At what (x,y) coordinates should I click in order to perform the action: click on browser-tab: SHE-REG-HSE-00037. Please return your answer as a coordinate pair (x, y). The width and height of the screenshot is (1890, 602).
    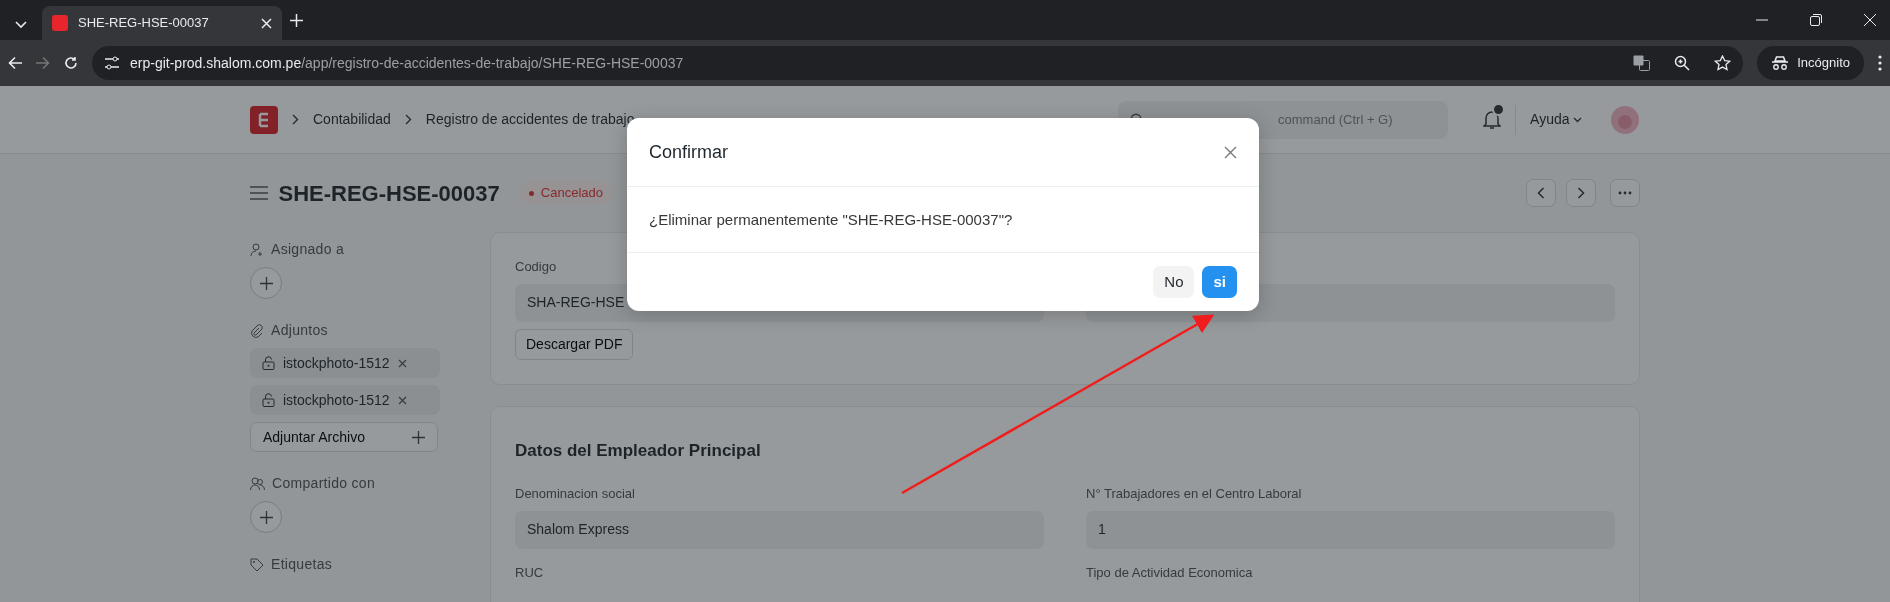
    Looking at the image, I should click on (162, 23).